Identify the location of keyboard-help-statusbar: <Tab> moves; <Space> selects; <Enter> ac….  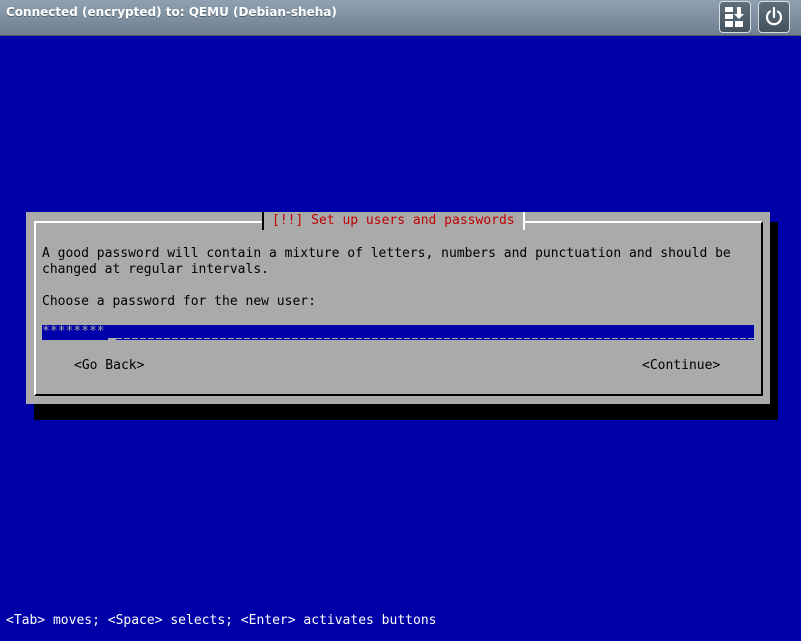
(221, 620).